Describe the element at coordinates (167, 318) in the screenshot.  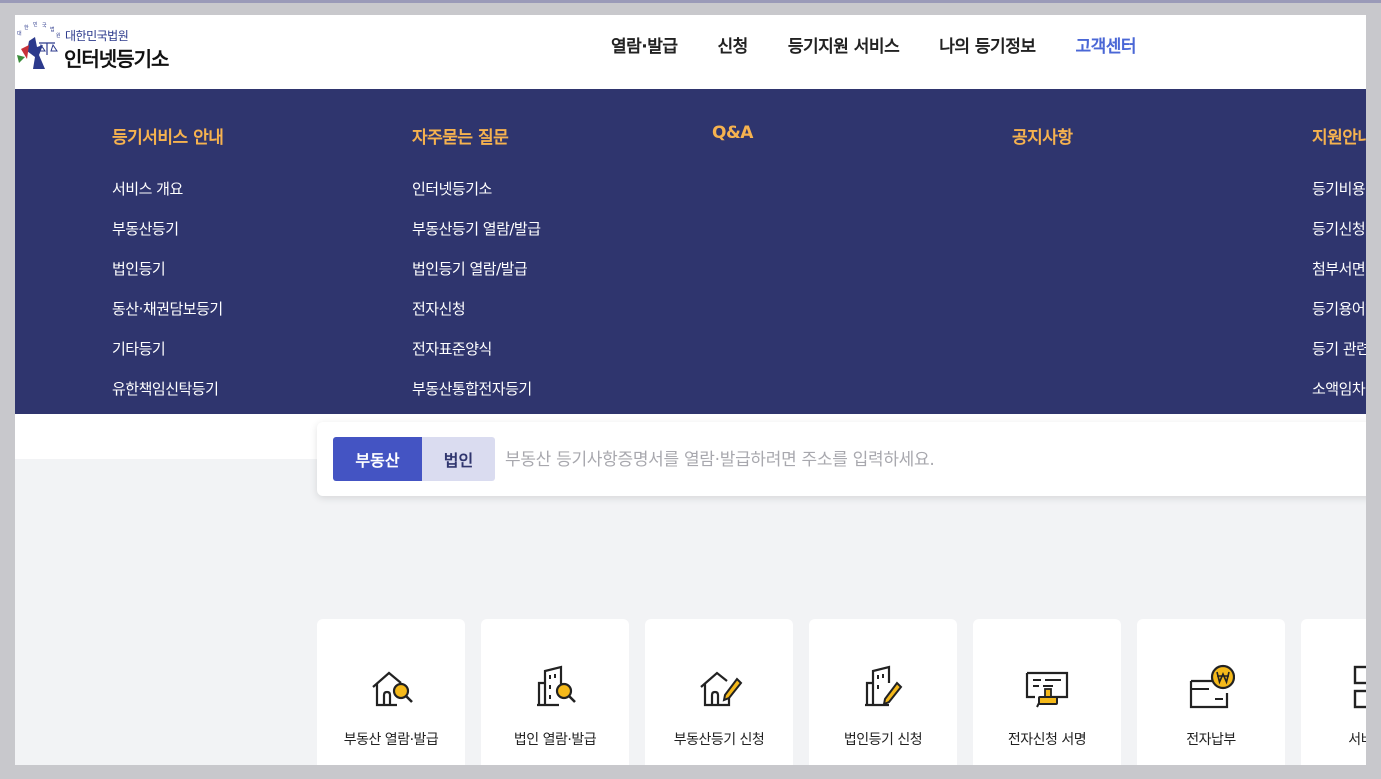
I see `mega-link: 동산·채권담보등기` at that location.